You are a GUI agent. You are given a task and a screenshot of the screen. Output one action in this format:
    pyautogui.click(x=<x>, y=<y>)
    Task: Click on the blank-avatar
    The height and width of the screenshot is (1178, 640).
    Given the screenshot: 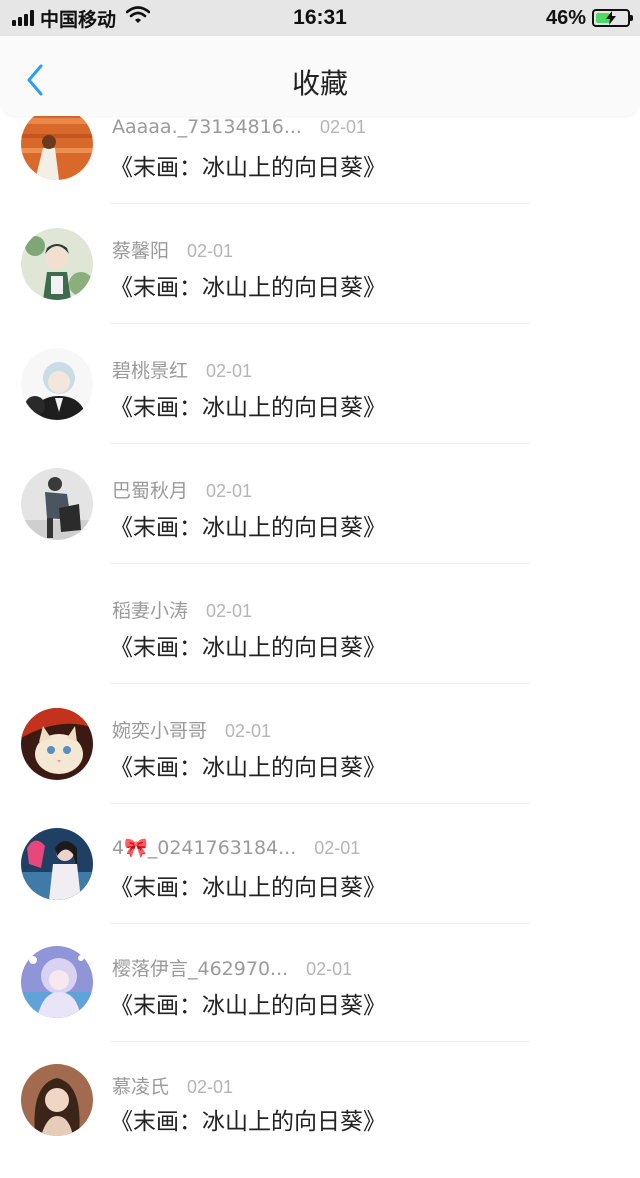 What is the action you would take?
    pyautogui.click(x=57, y=624)
    